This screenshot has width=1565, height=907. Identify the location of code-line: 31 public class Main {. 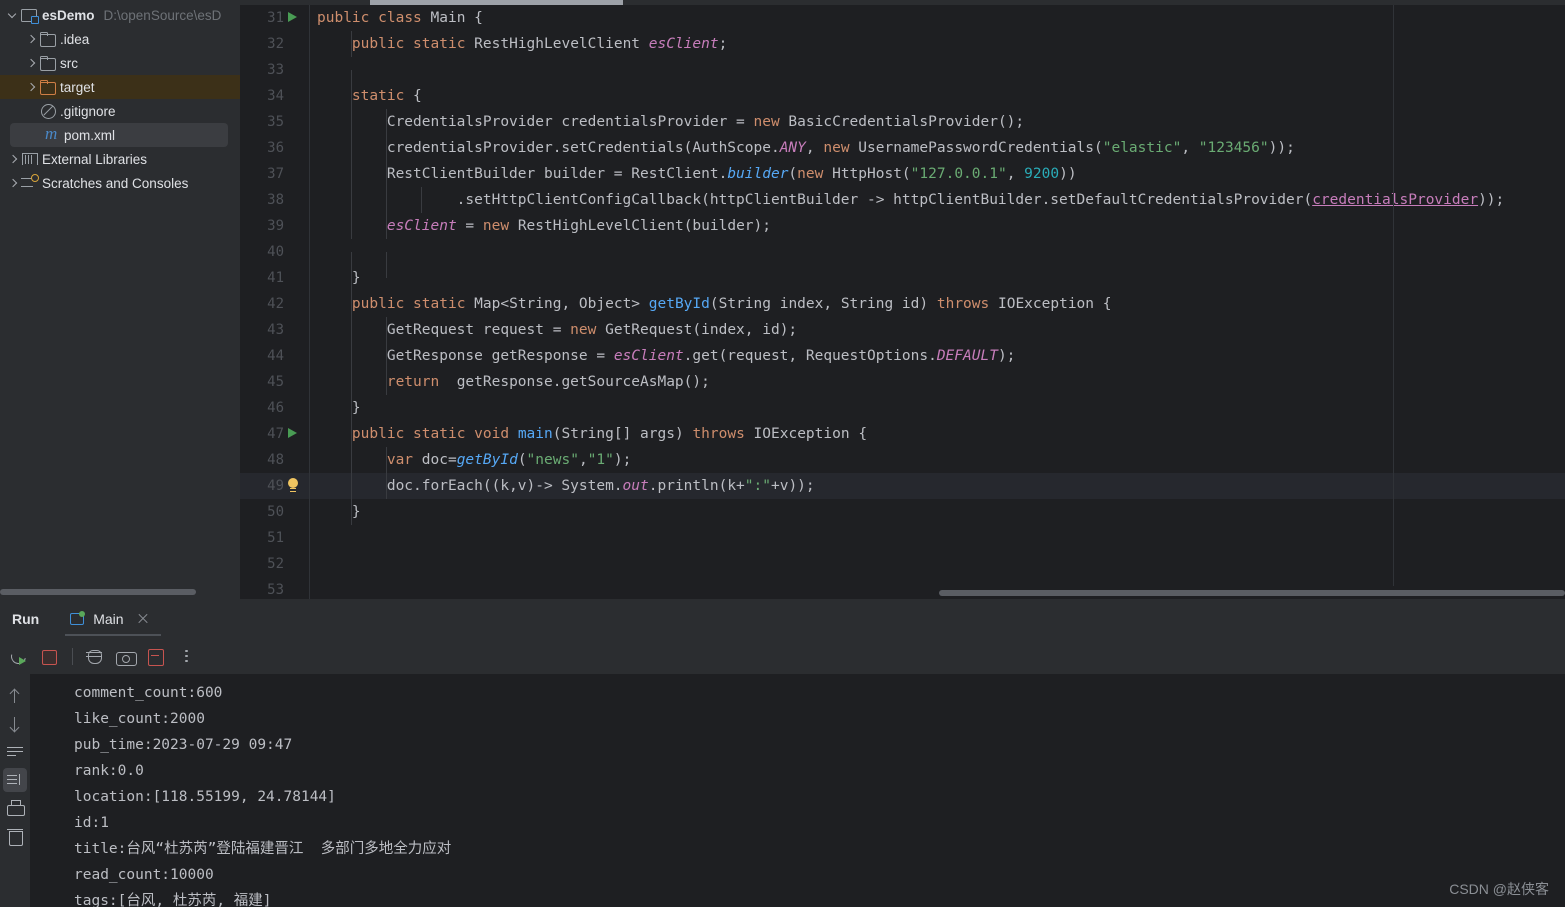
(902, 18).